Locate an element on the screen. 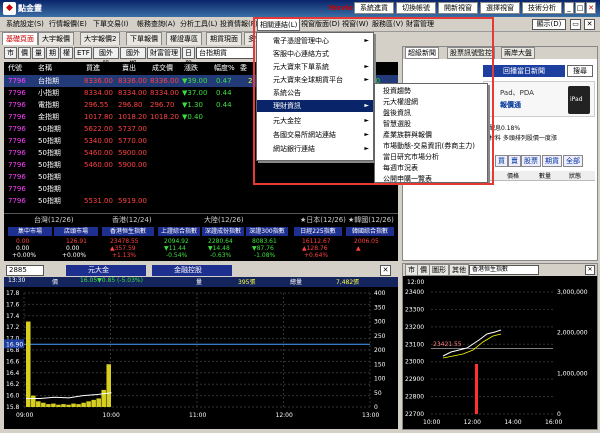 The image size is (600, 433). related-link-item: 網站銀行連結 ► is located at coordinates (315, 149).